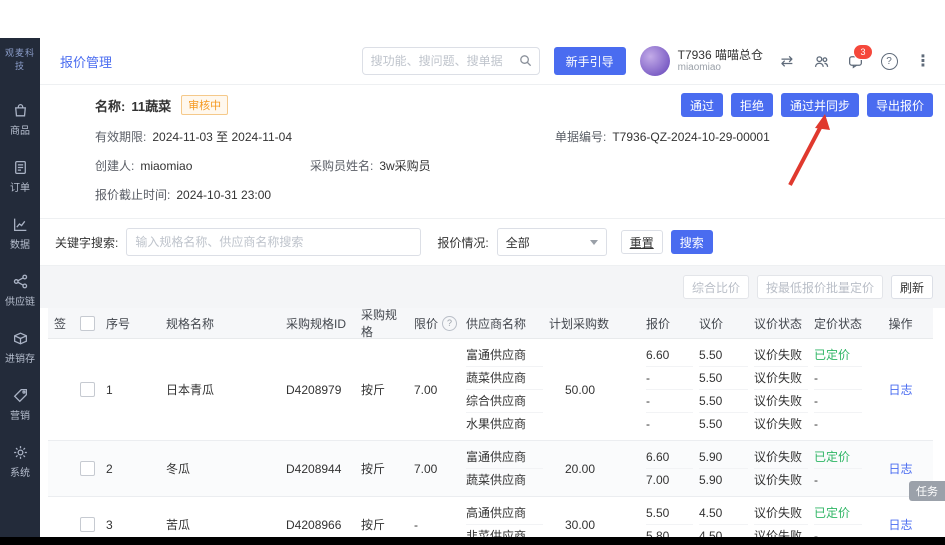 This screenshot has height=545, width=945. What do you see at coordinates (20, 347) in the screenshot?
I see `sidebar-item-inventory: 进销存` at bounding box center [20, 347].